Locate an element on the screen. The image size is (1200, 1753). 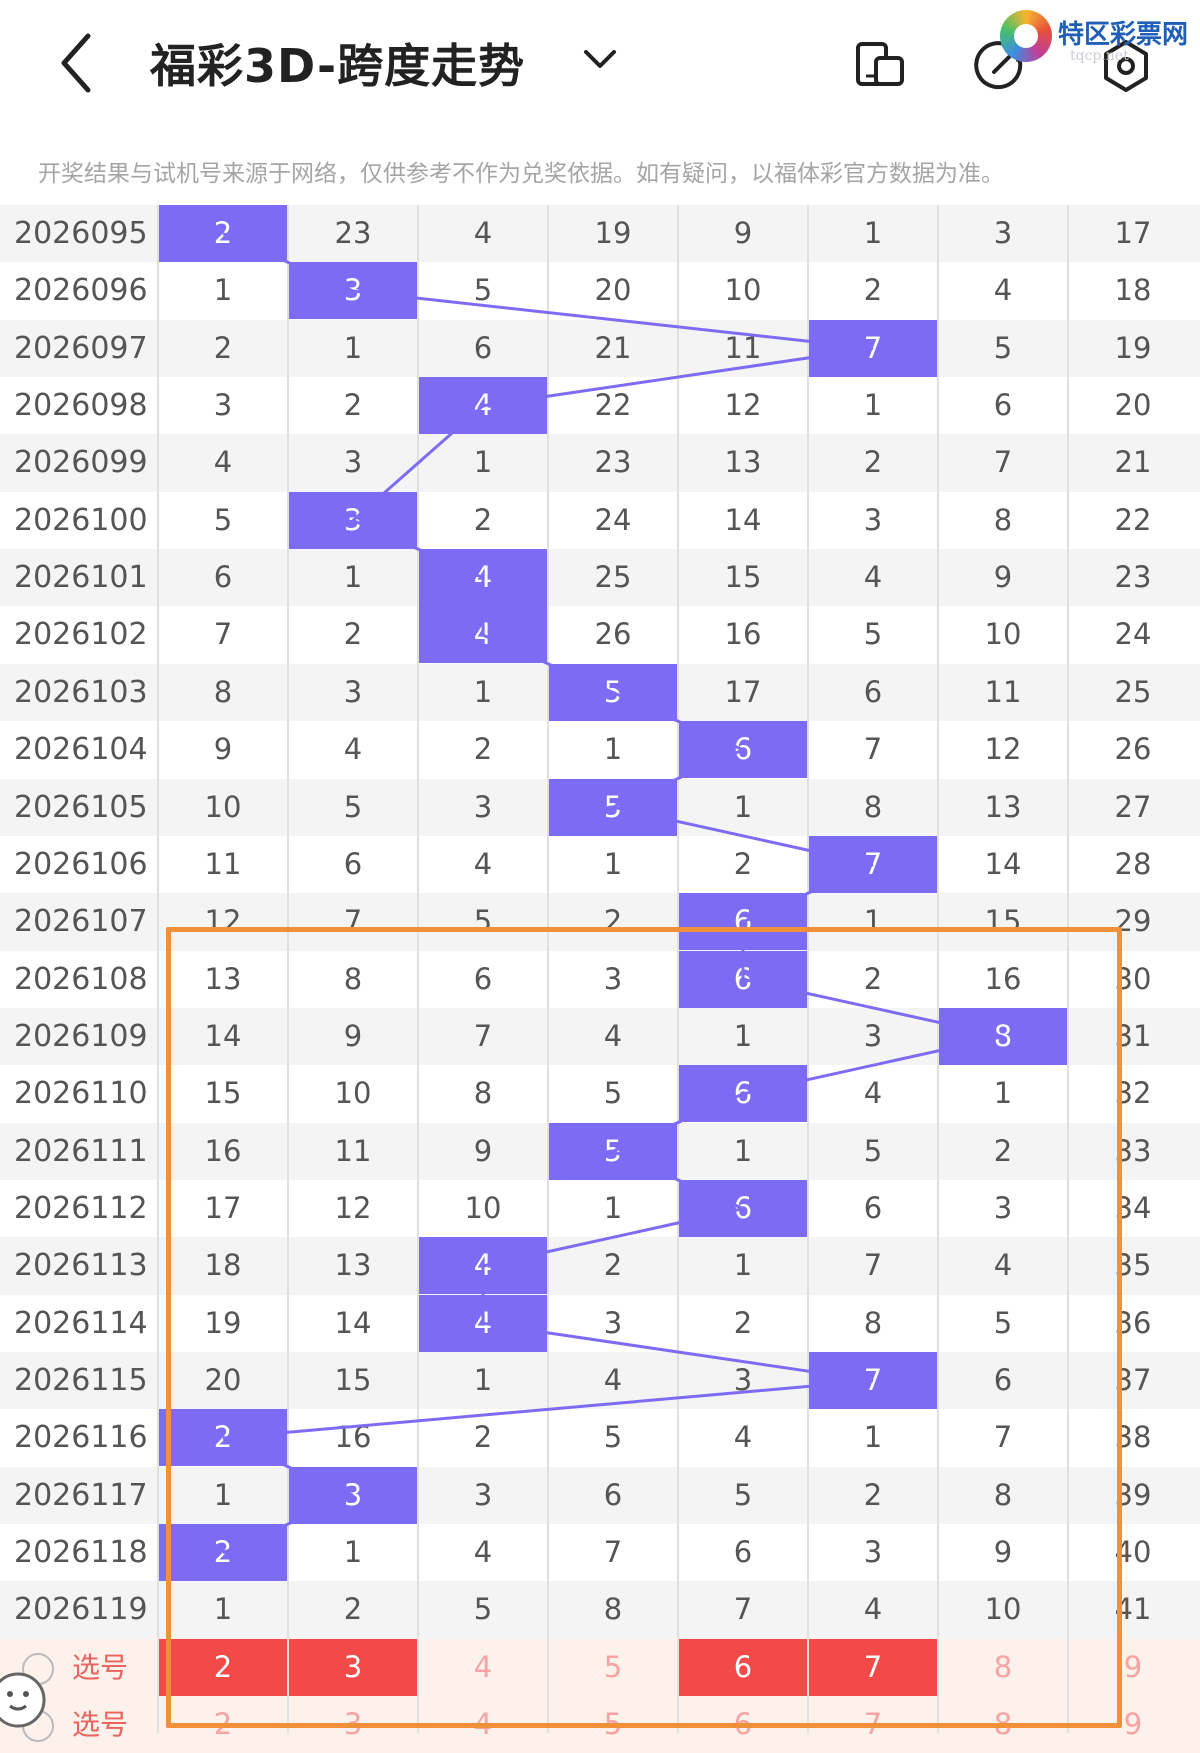
issue-number: 2026101 is located at coordinates (81, 578).